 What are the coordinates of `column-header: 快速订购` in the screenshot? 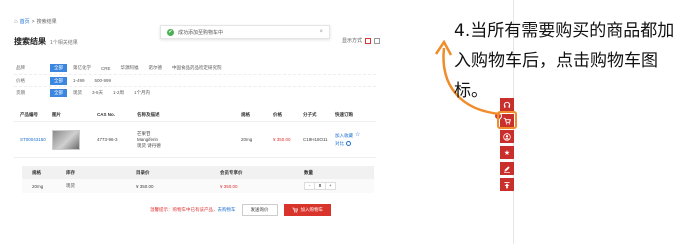 It's located at (344, 114).